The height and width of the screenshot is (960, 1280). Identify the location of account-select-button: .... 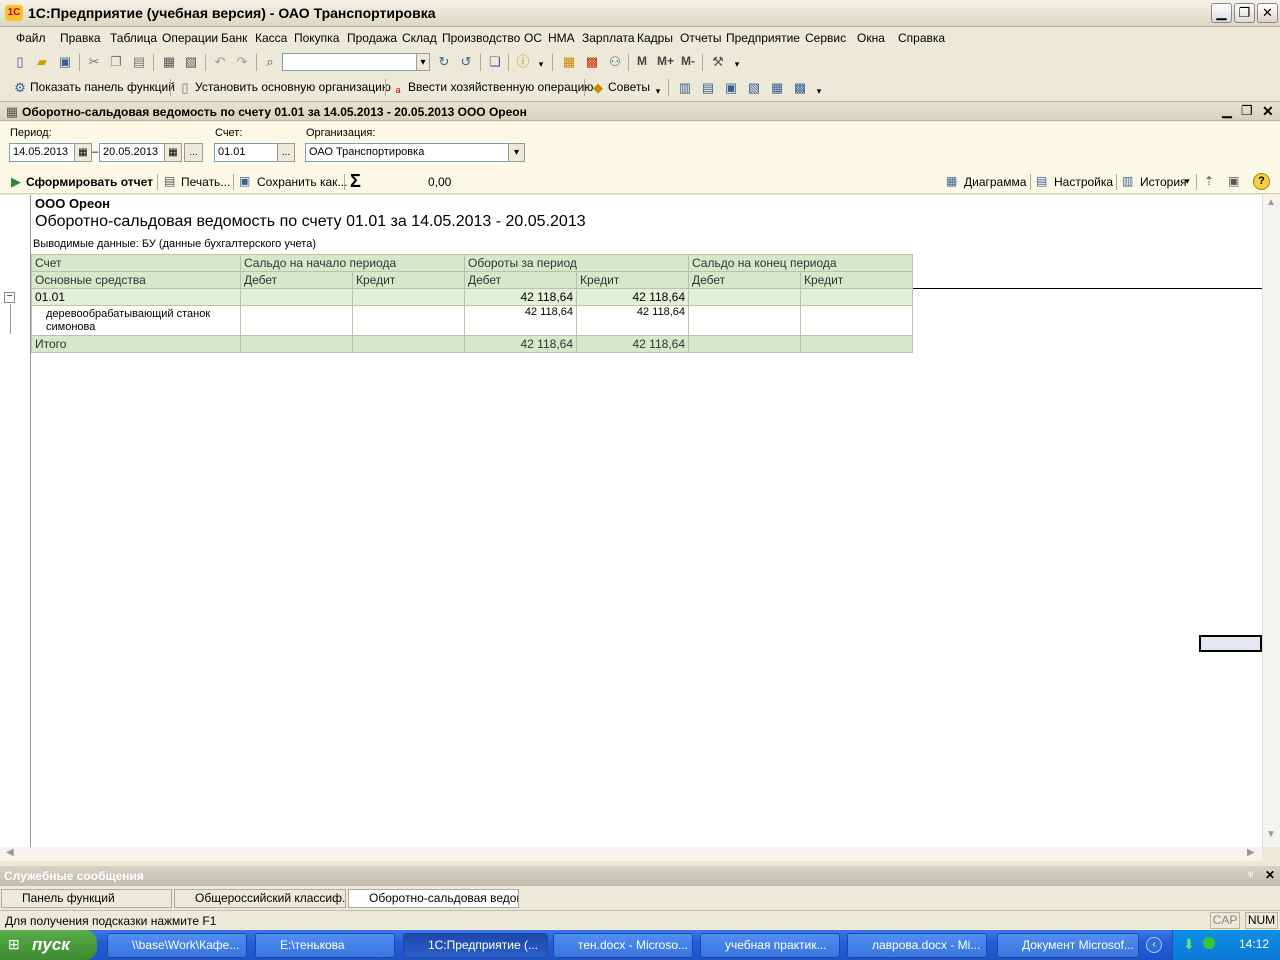
(286, 152).